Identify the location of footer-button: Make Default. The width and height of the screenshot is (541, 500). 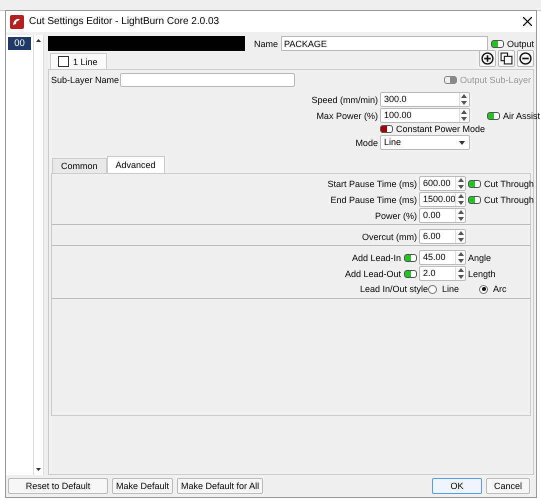
(143, 486).